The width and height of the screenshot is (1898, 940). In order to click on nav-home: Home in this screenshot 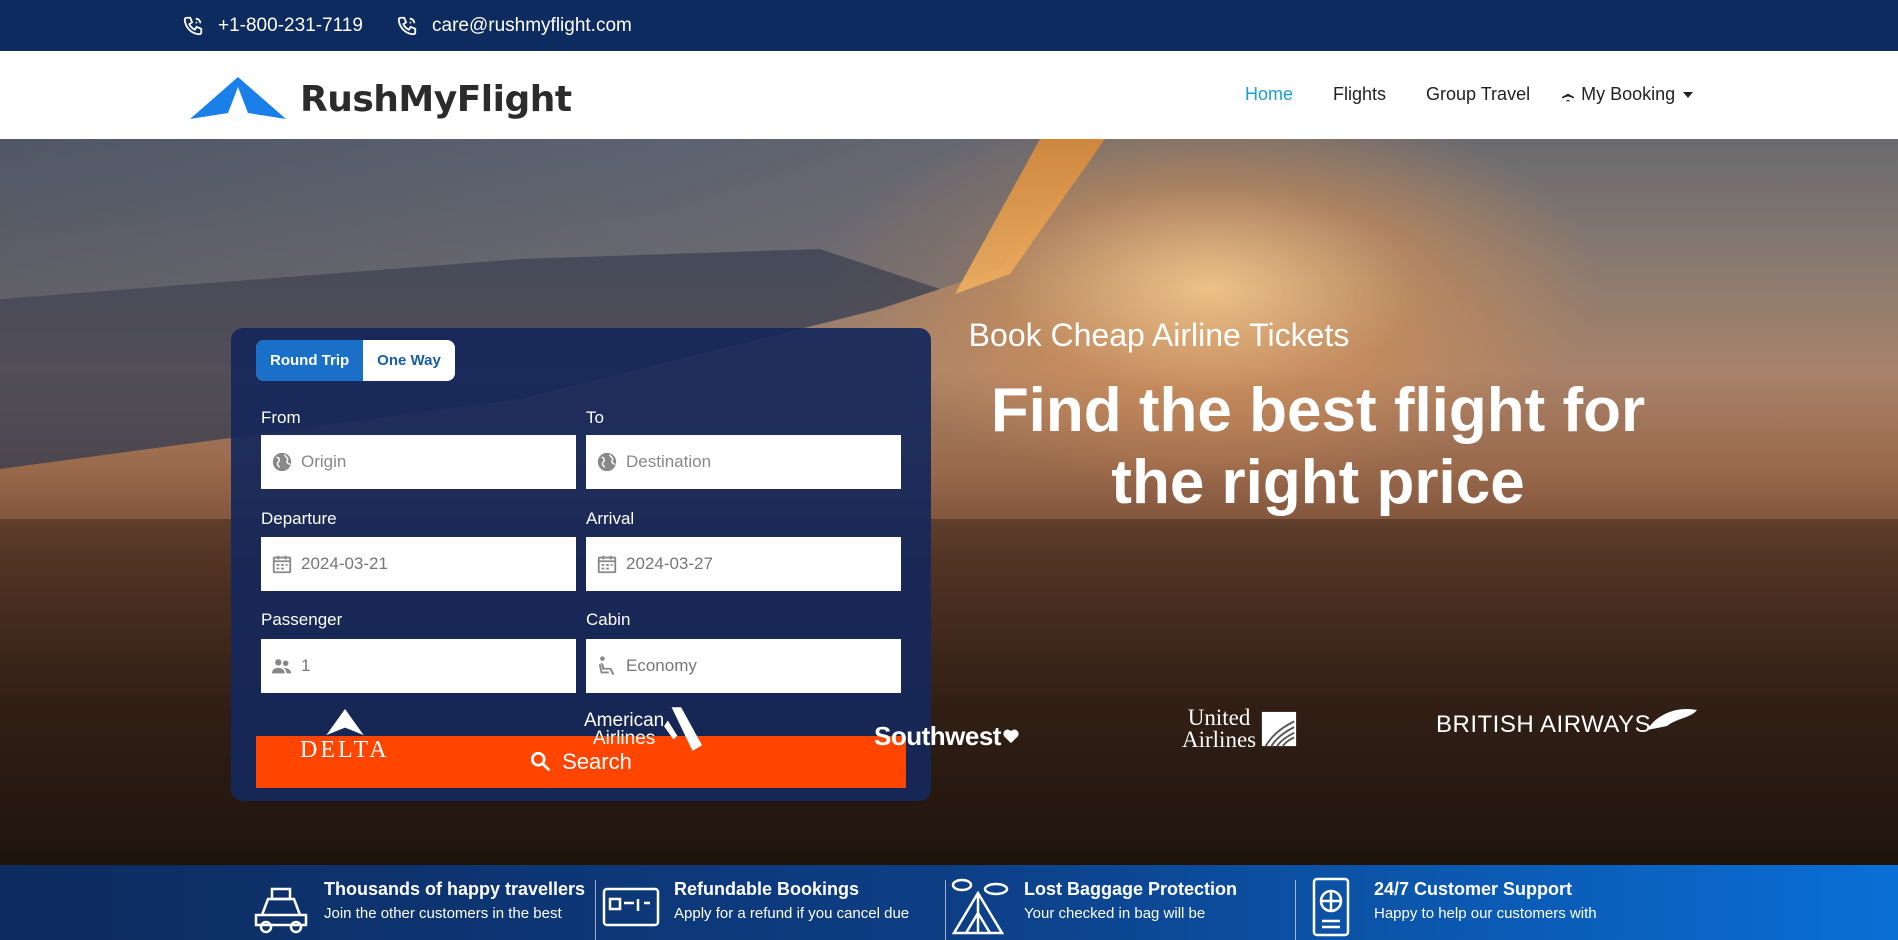, I will do `click(1269, 94)`.